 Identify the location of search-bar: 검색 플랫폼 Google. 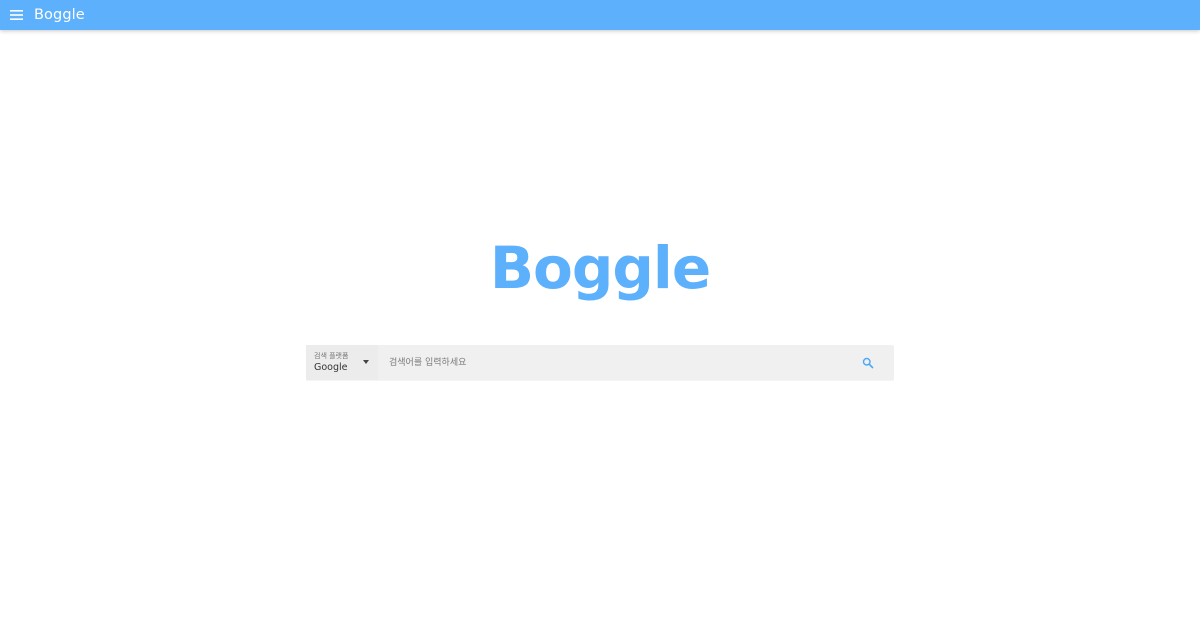
(600, 362).